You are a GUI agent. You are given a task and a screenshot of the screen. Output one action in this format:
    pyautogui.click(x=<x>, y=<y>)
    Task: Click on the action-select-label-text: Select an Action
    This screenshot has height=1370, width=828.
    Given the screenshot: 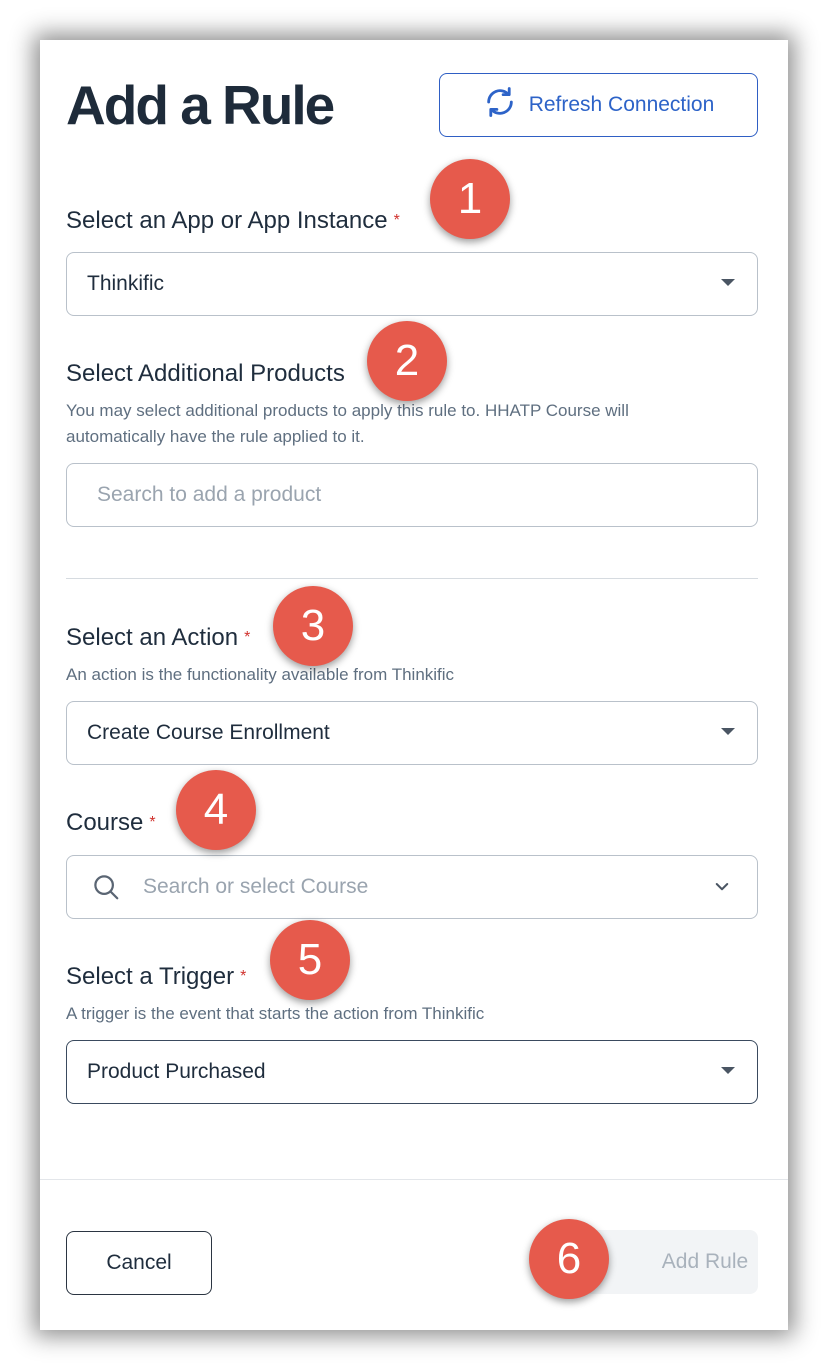 What is the action you would take?
    pyautogui.click(x=152, y=637)
    